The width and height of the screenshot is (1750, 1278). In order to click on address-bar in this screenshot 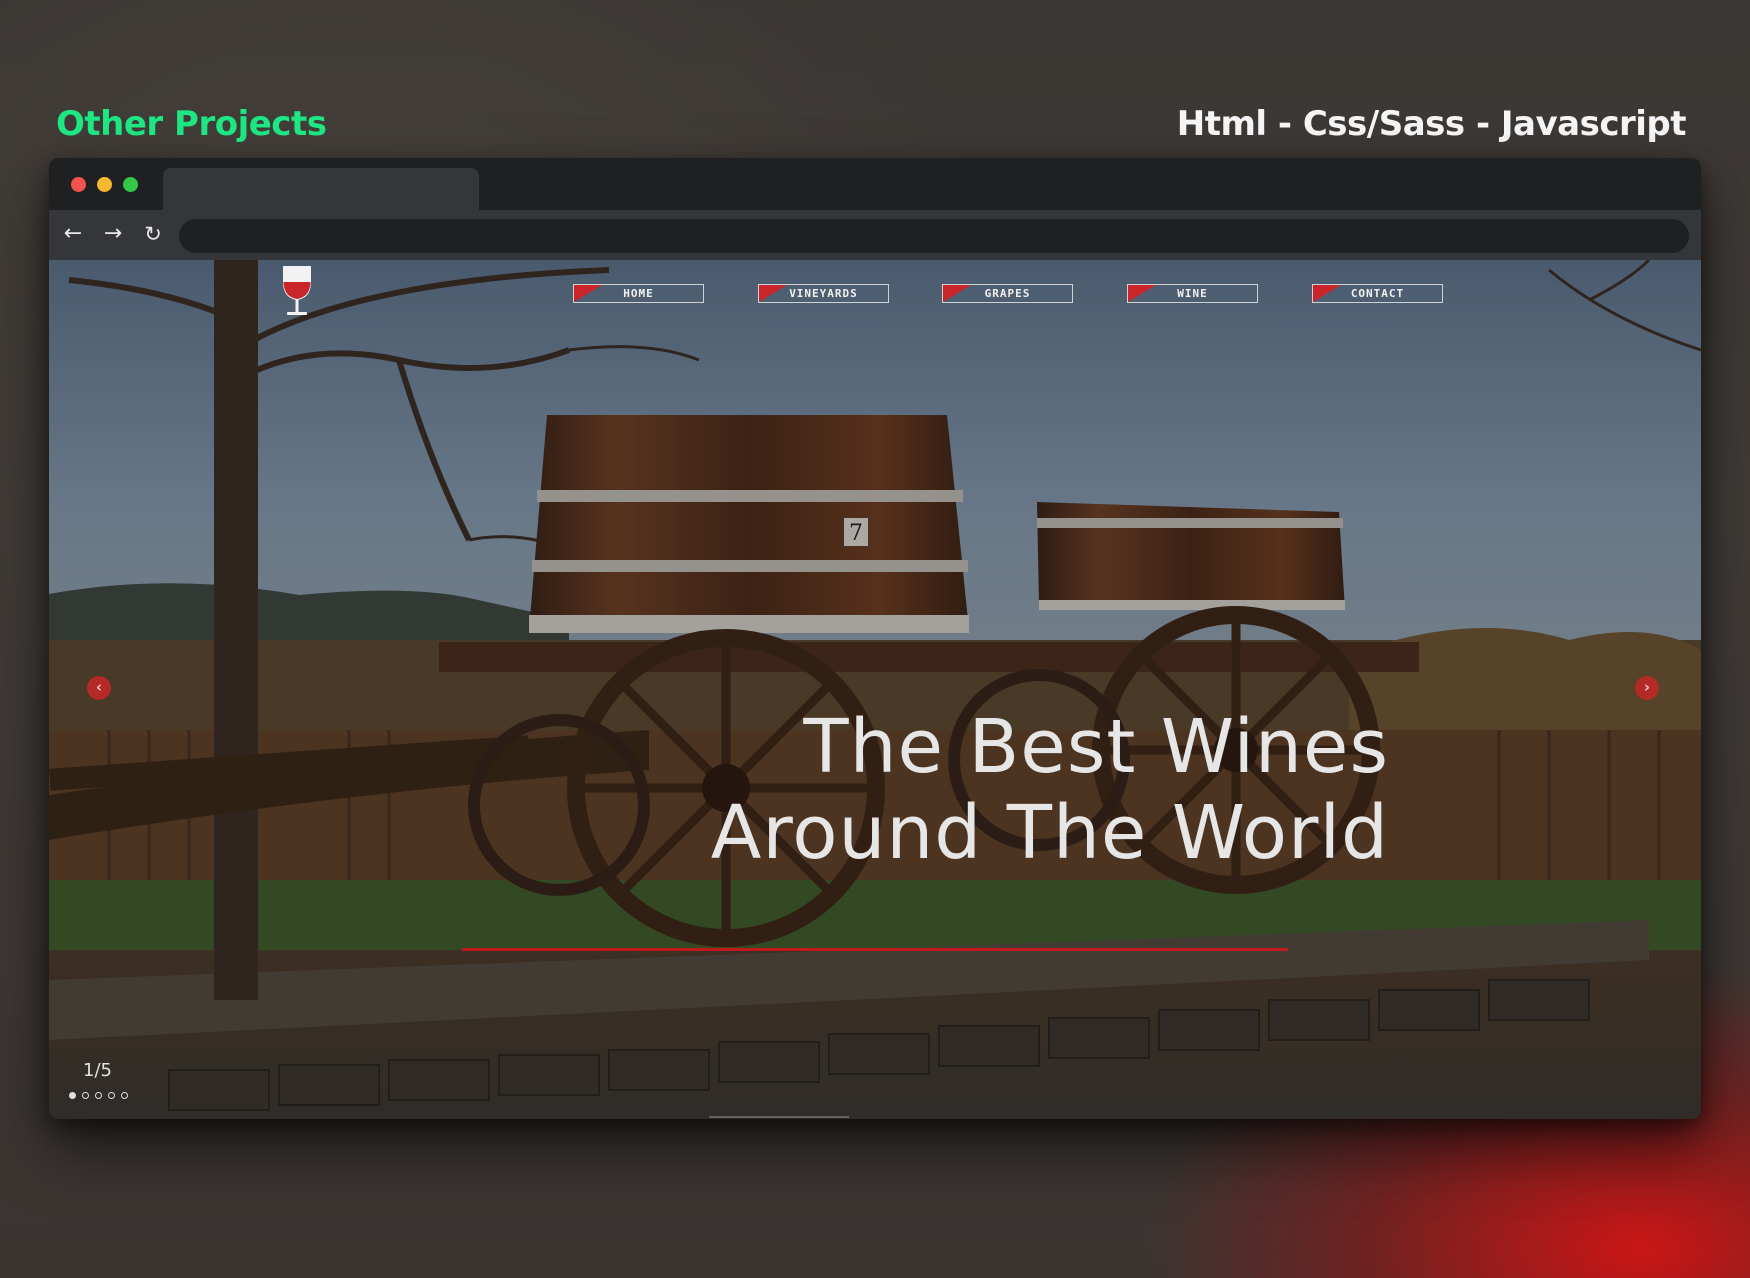, I will do `click(934, 236)`.